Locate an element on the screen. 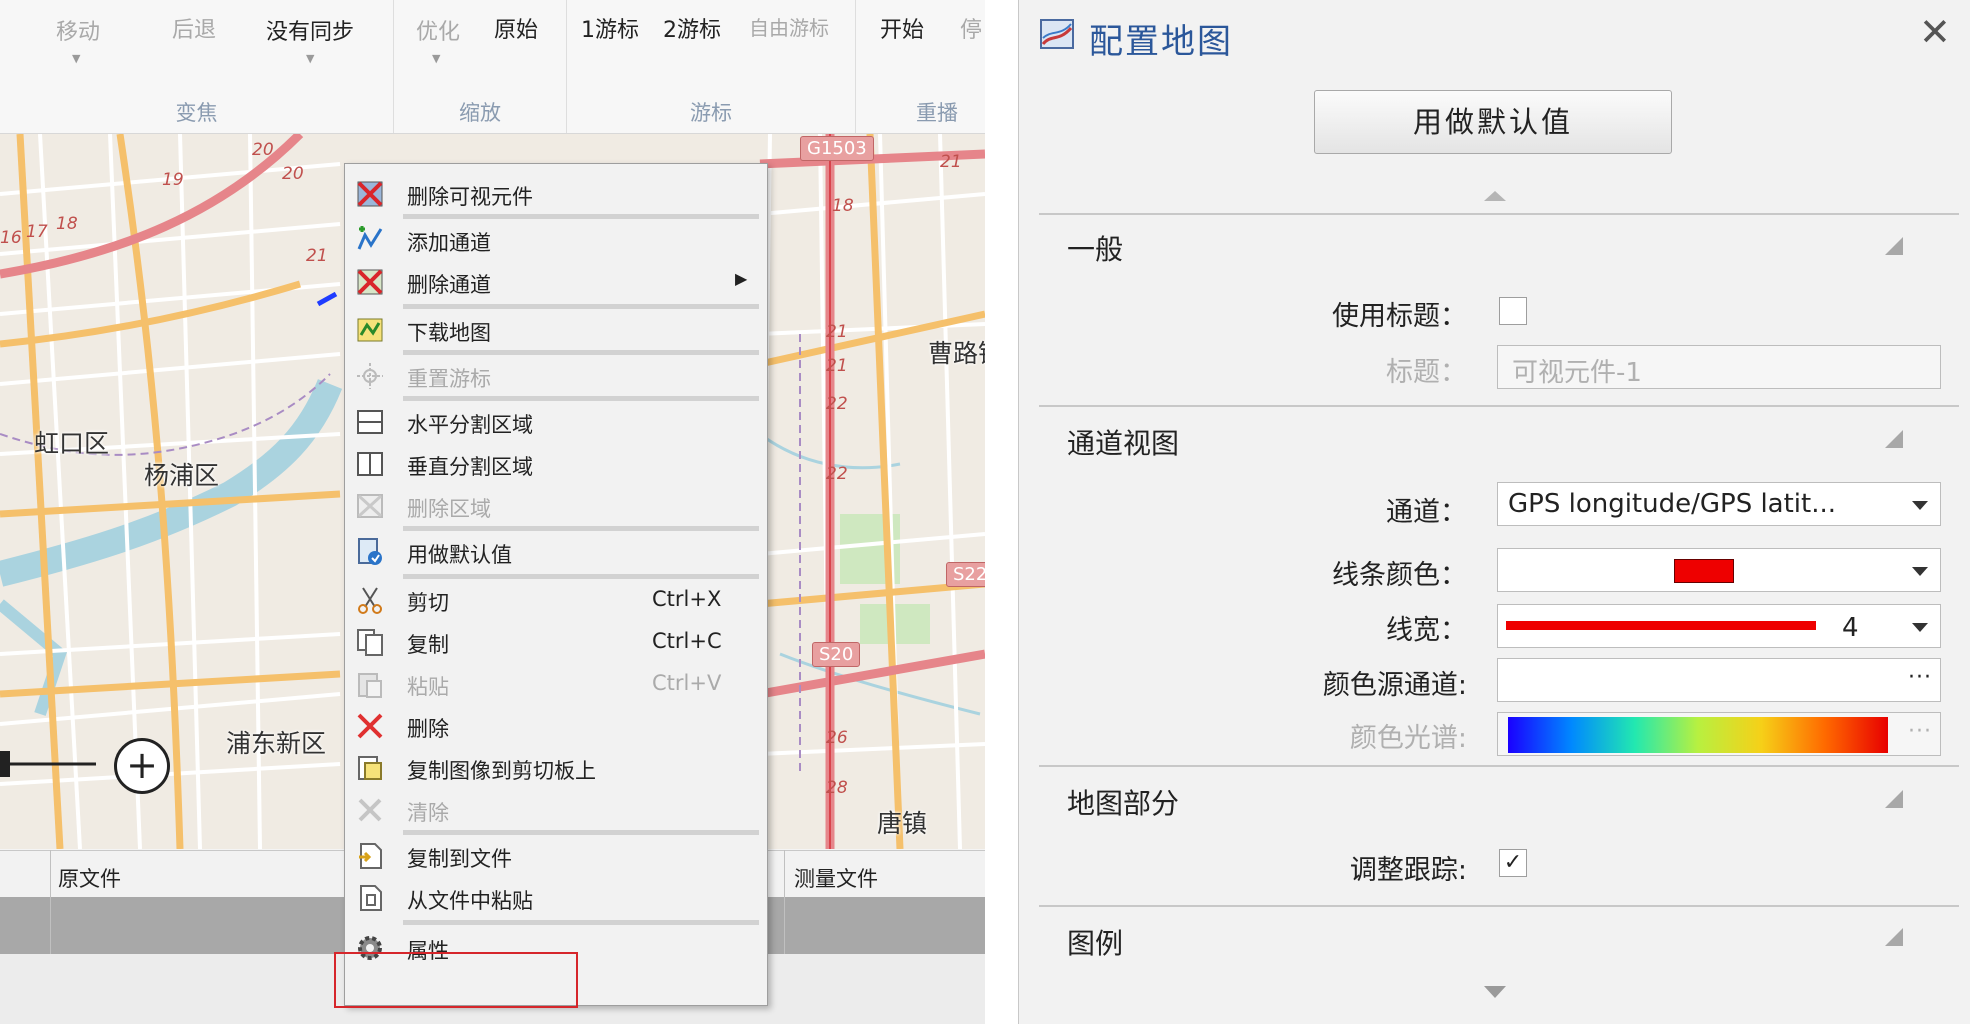 The height and width of the screenshot is (1024, 1970). menu-item-label: 复制图像到剪切板上 is located at coordinates (501, 771).